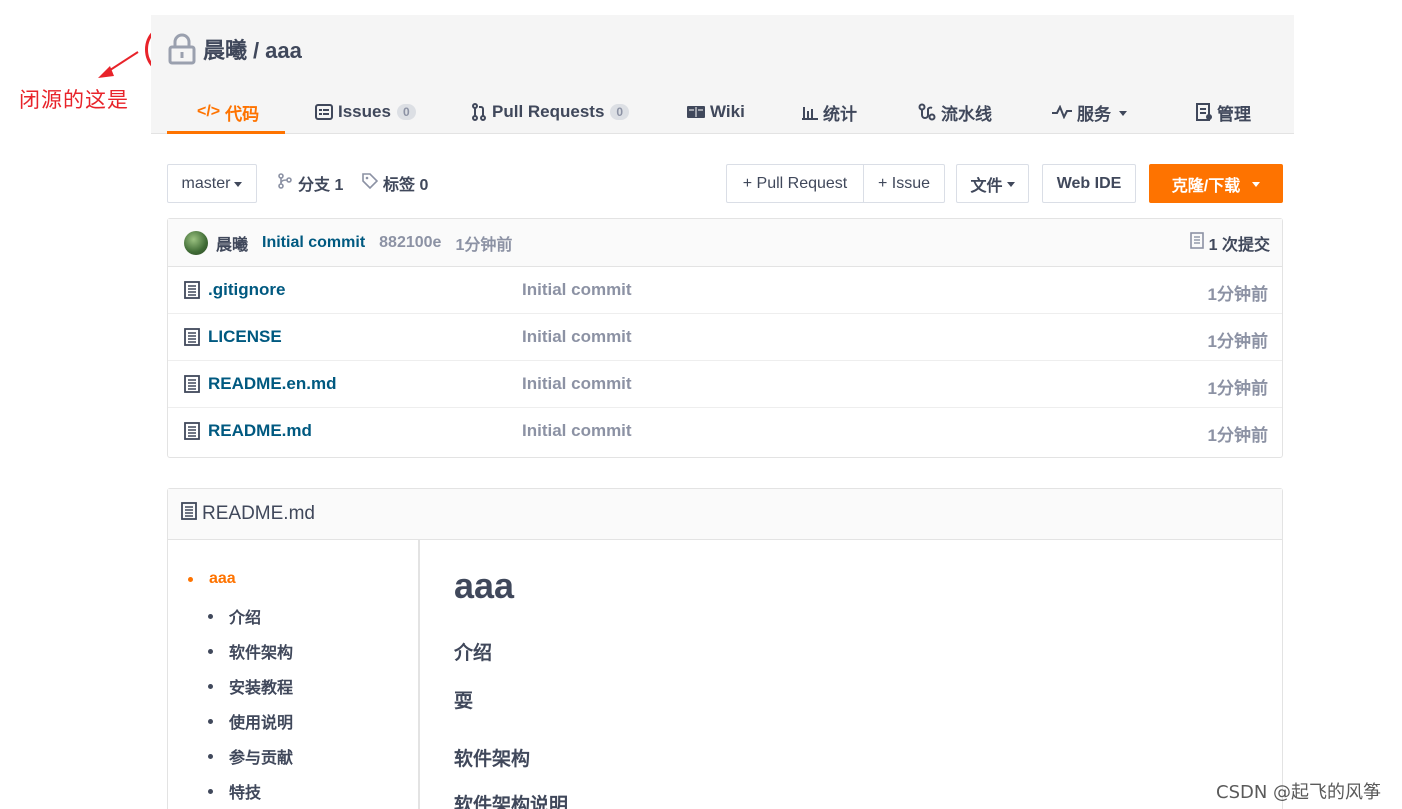 The height and width of the screenshot is (809, 1402). I want to click on clone-download-button: 克隆/下载, so click(1216, 183).